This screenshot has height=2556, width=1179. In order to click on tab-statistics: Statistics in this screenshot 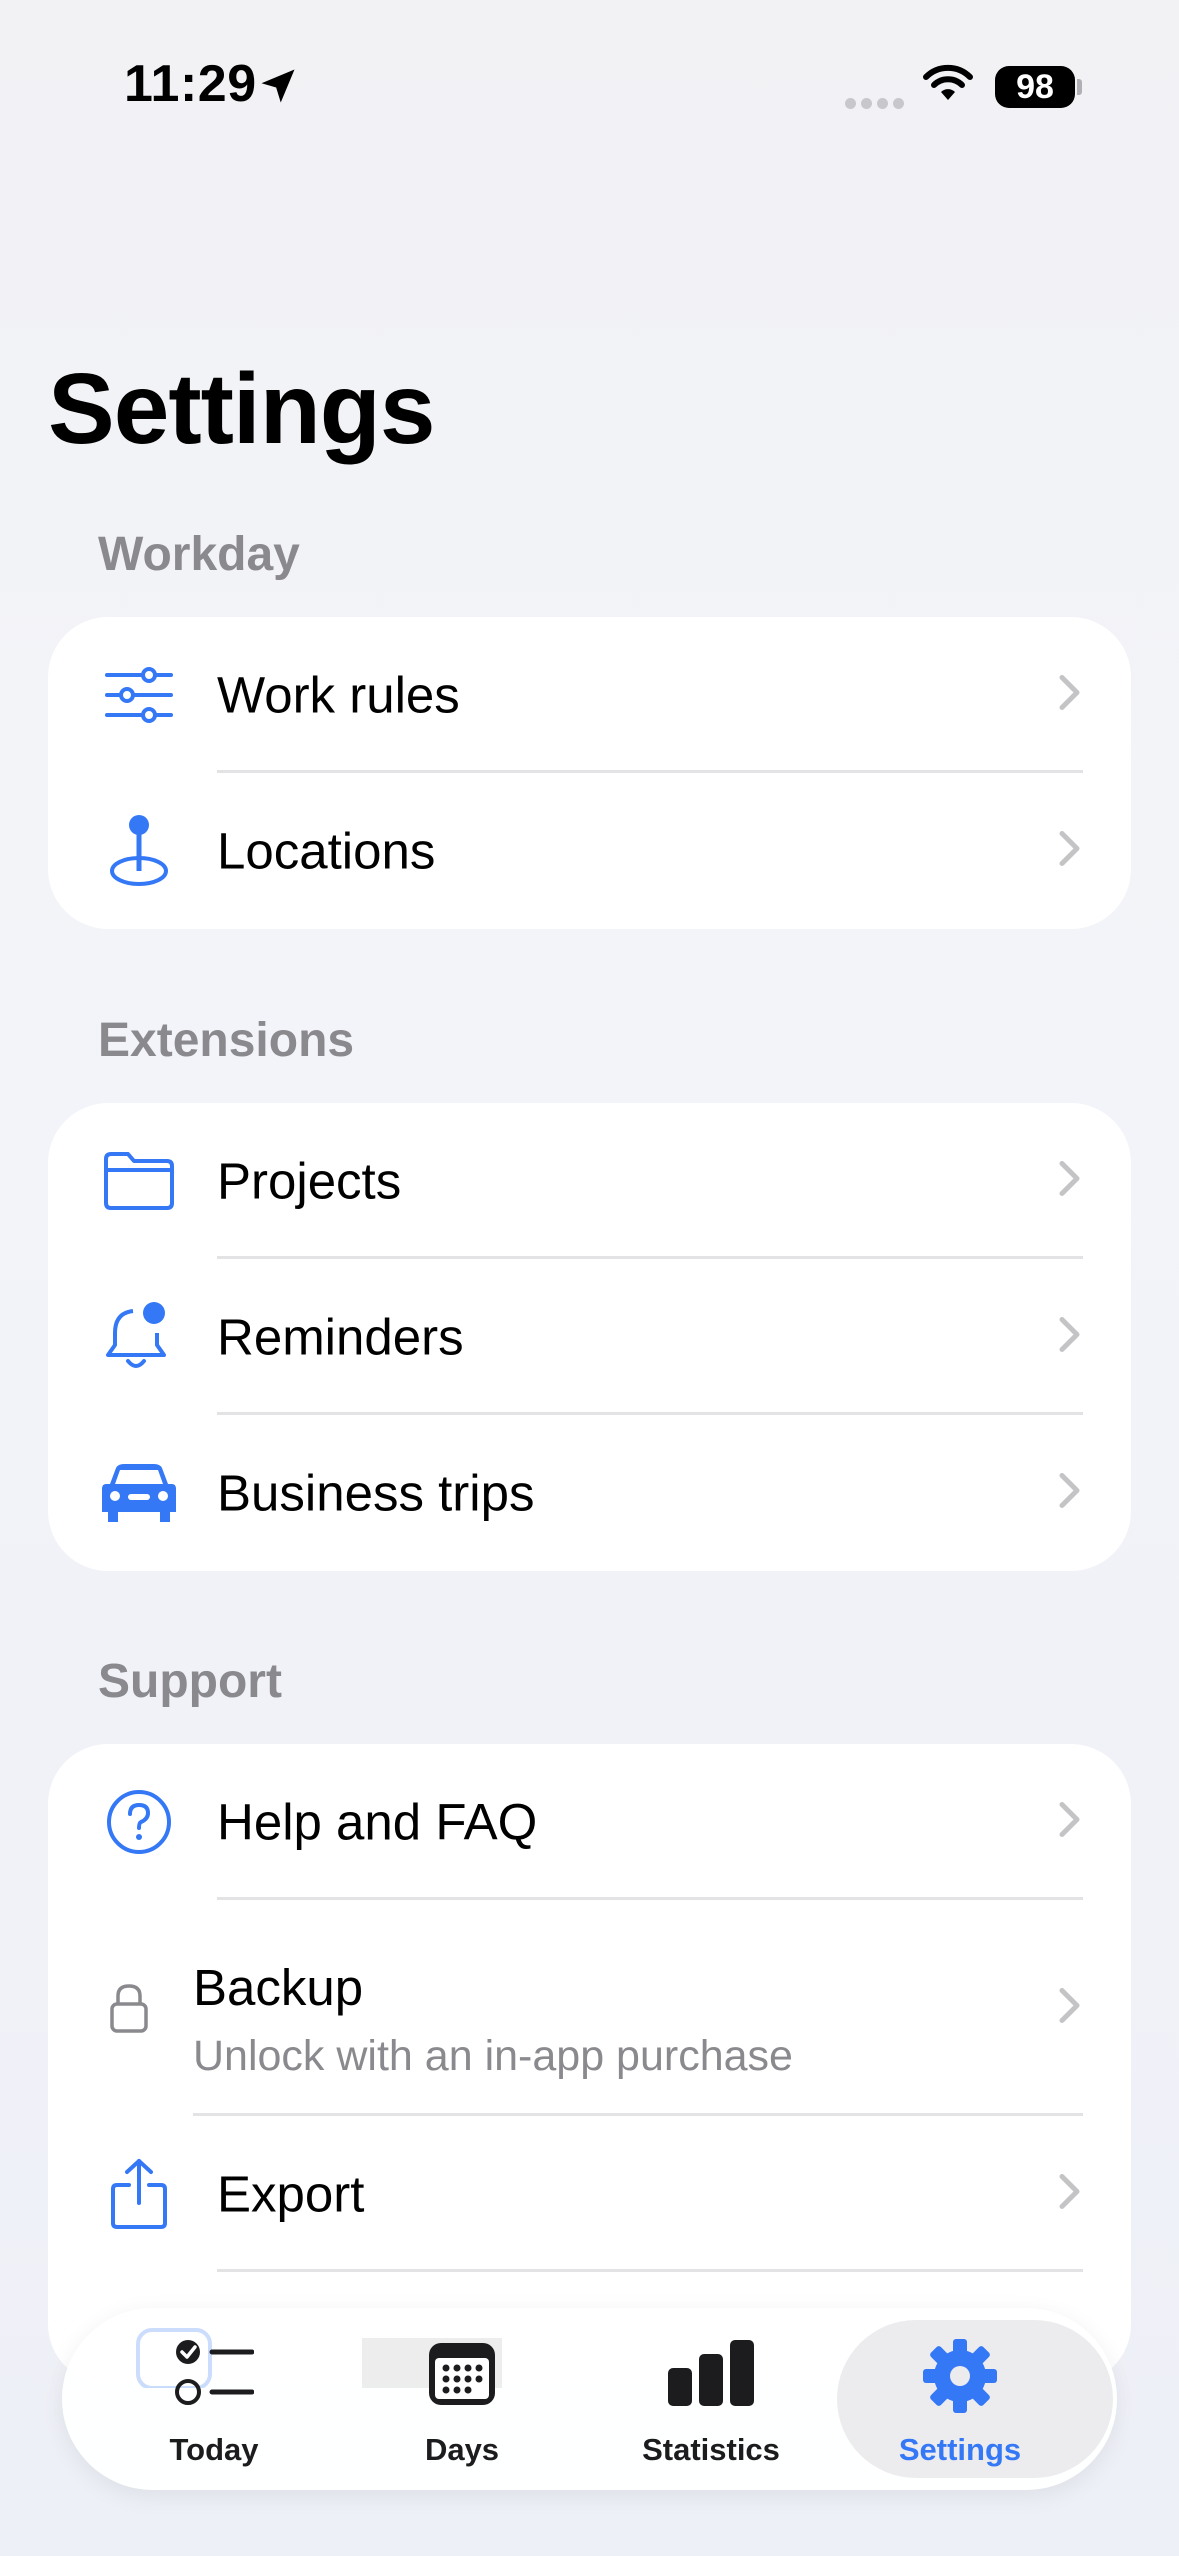, I will do `click(711, 2399)`.